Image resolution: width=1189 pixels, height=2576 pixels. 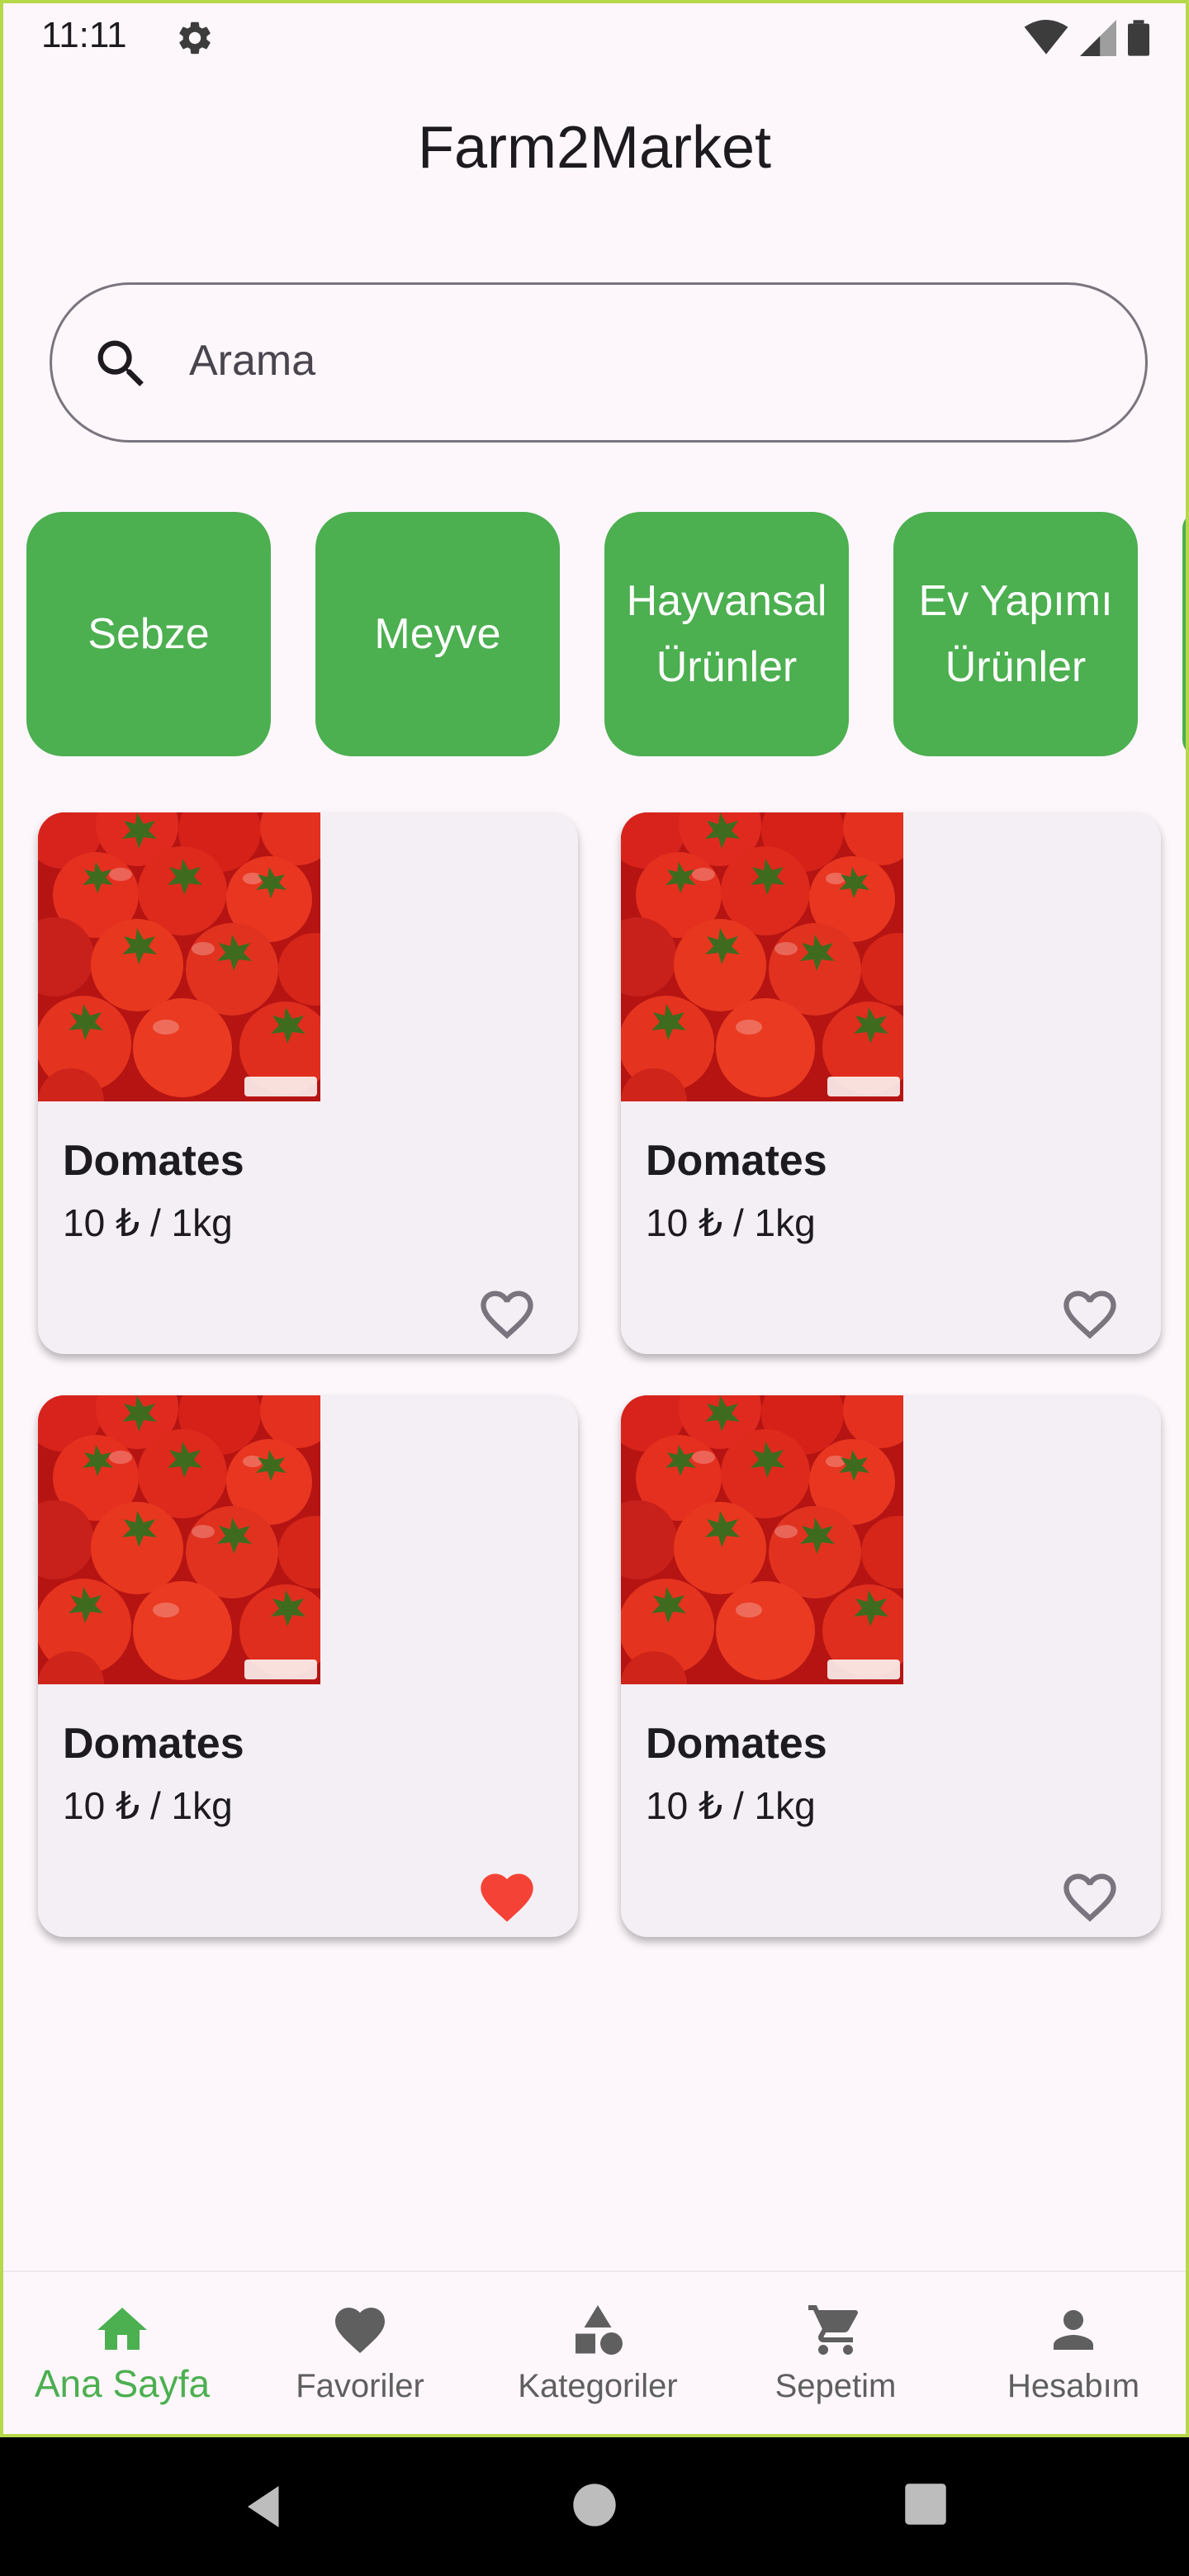 I want to click on status-bar: 11:11, so click(x=594, y=38).